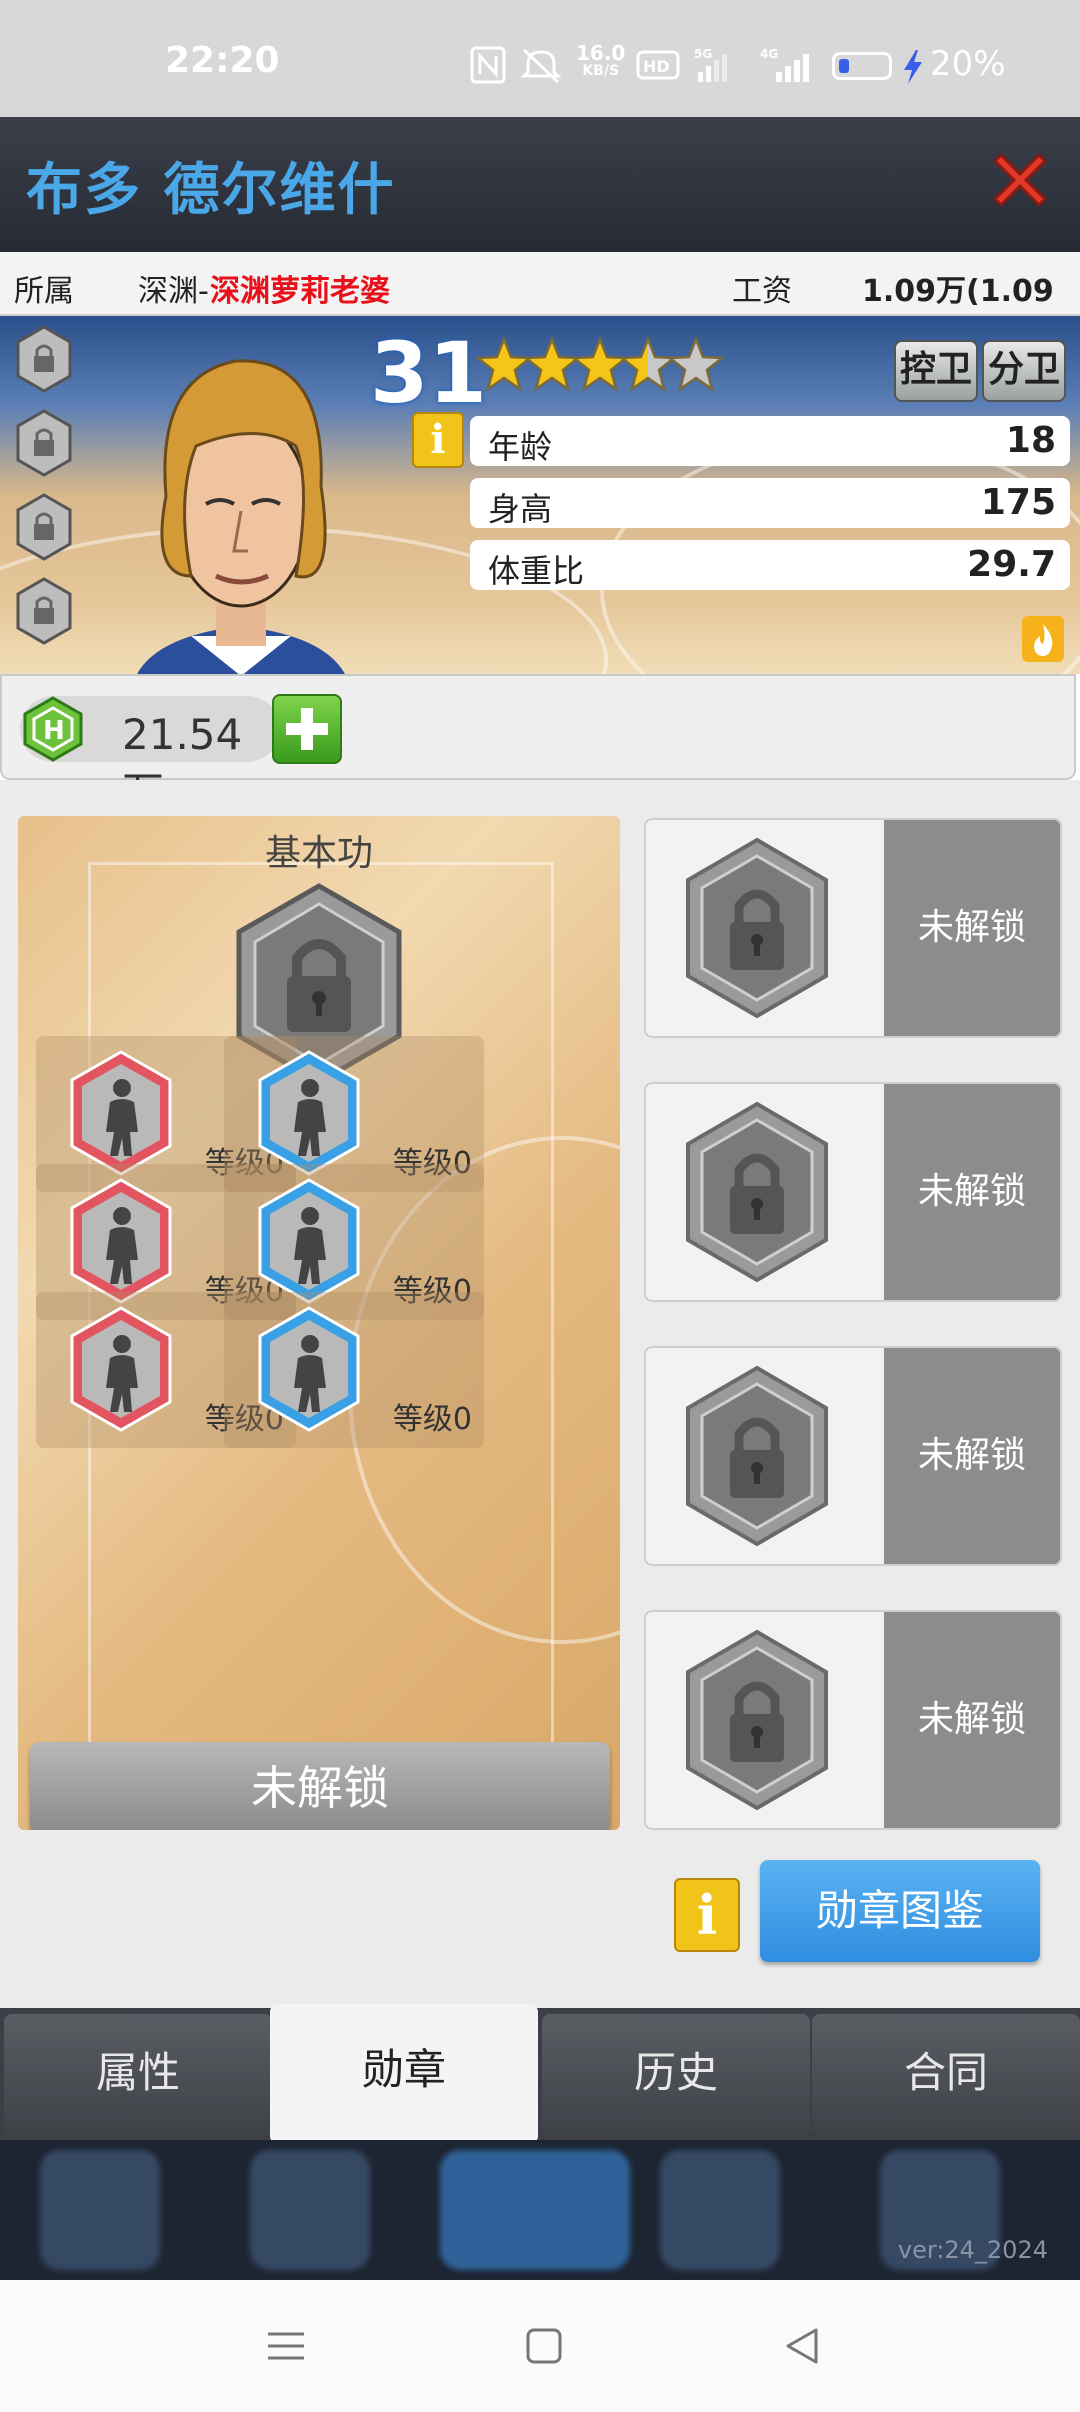 The image size is (1080, 2412). What do you see at coordinates (150, 756) in the screenshot?
I see `money-pill: H 21.54万` at bounding box center [150, 756].